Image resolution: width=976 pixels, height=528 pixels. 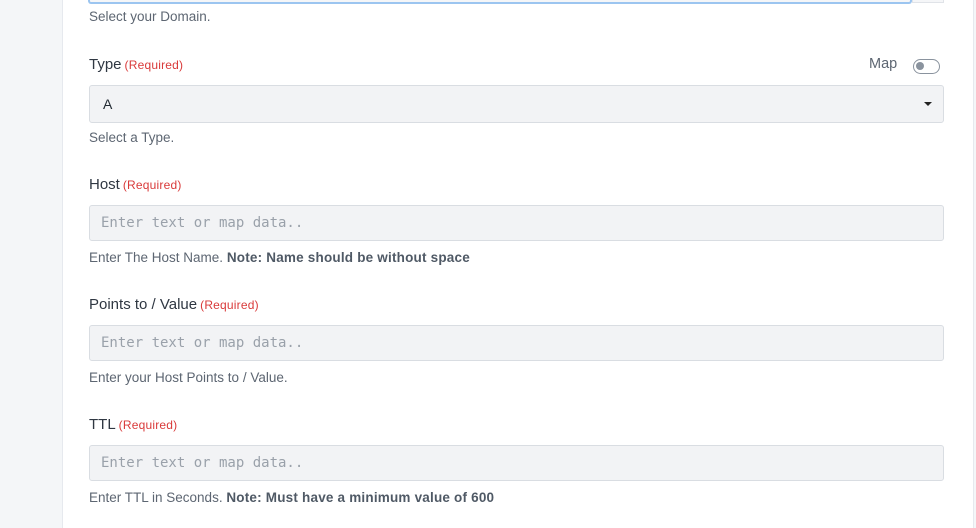 I want to click on domain-help-text: Select your Domain., so click(x=150, y=16).